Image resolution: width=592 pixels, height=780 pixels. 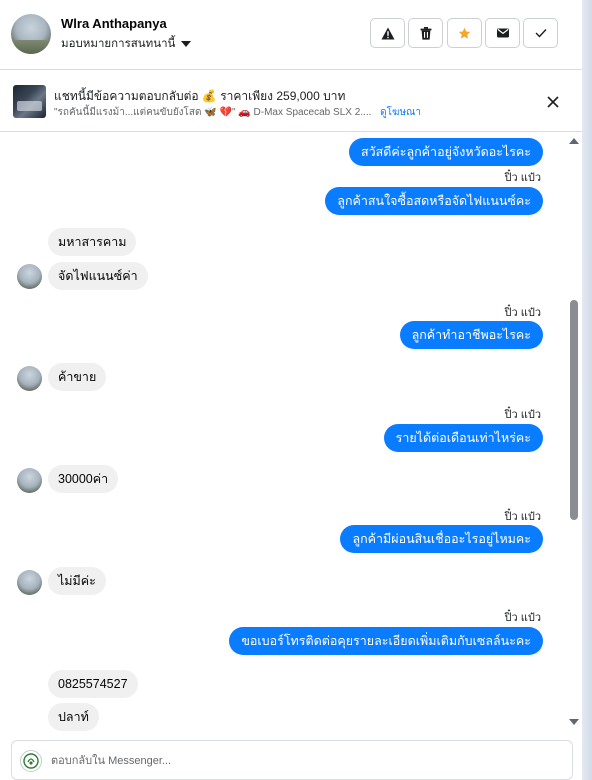 What do you see at coordinates (186, 44) in the screenshot?
I see `caret-down-icon` at bounding box center [186, 44].